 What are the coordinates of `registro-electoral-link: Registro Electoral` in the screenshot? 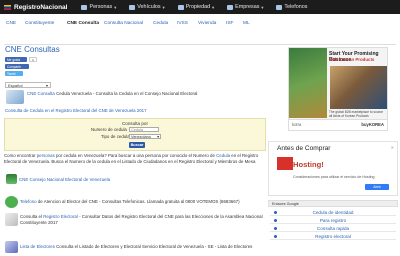 It's located at (60, 216).